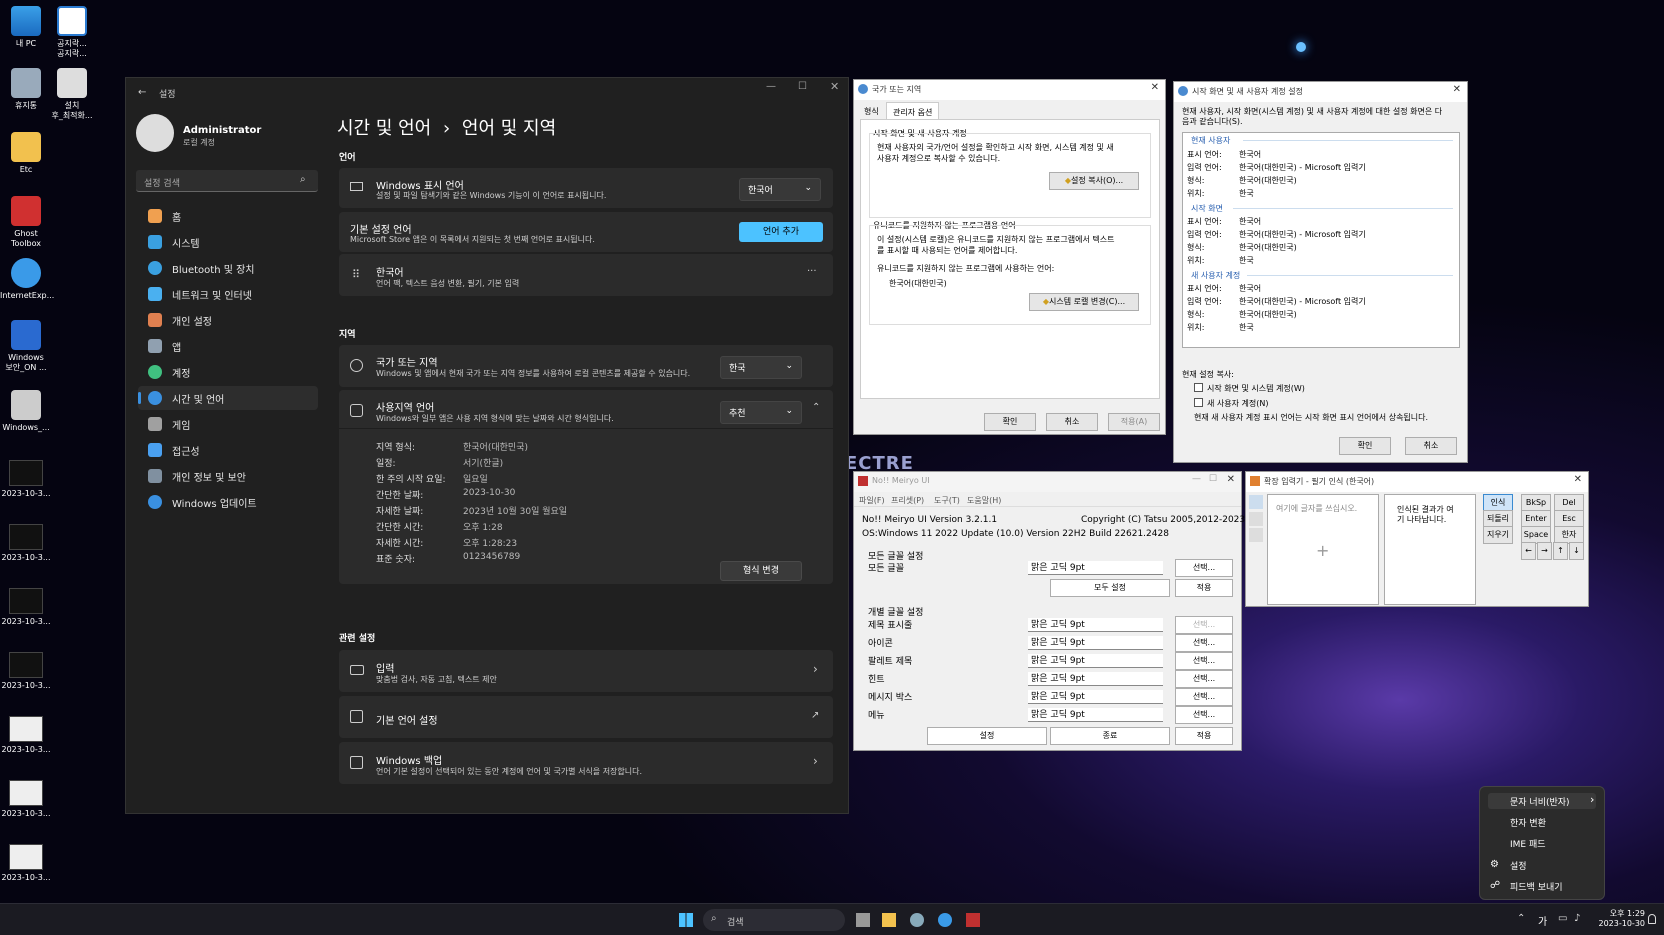  What do you see at coordinates (761, 571) in the screenshot?
I see `change-format-button: 형식 변경` at bounding box center [761, 571].